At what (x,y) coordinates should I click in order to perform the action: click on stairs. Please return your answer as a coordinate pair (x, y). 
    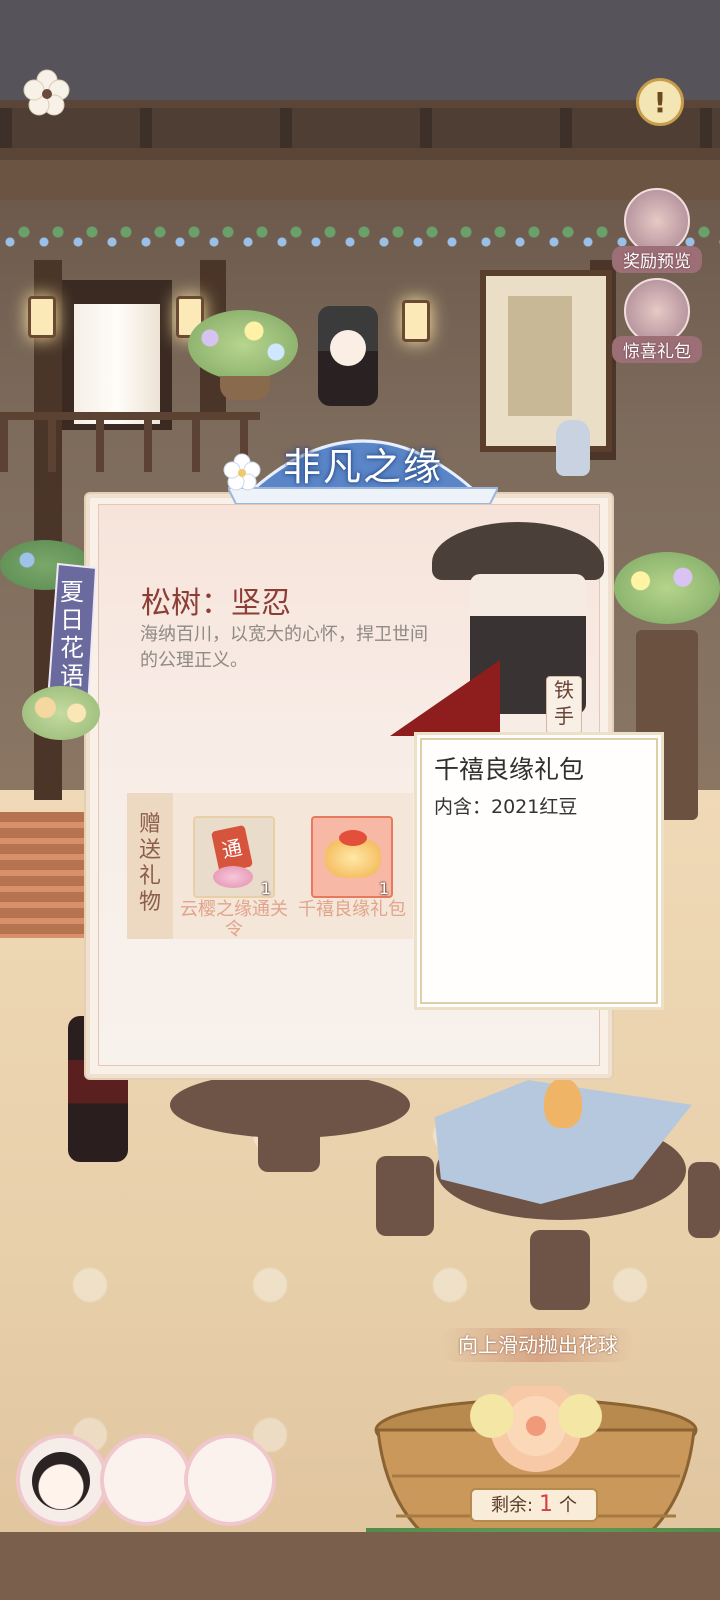
    Looking at the image, I should click on (43, 875).